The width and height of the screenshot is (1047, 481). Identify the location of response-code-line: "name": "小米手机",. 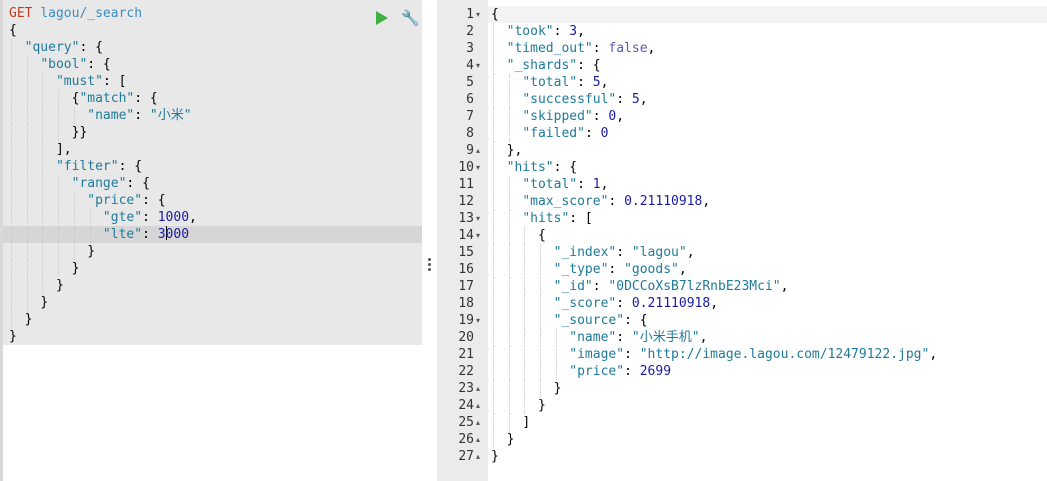
(767, 337).